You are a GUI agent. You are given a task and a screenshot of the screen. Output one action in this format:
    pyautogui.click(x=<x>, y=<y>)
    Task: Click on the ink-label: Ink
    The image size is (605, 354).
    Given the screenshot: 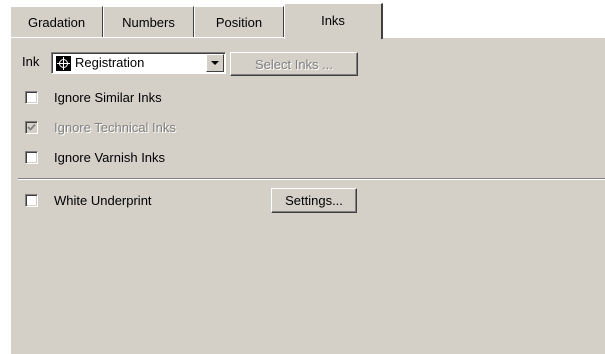 What is the action you would take?
    pyautogui.click(x=31, y=61)
    